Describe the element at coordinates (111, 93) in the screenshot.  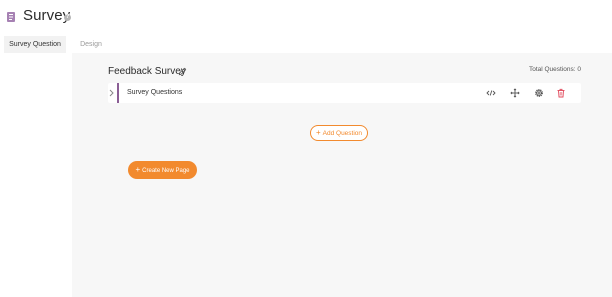
I see `chevron-right-icon` at that location.